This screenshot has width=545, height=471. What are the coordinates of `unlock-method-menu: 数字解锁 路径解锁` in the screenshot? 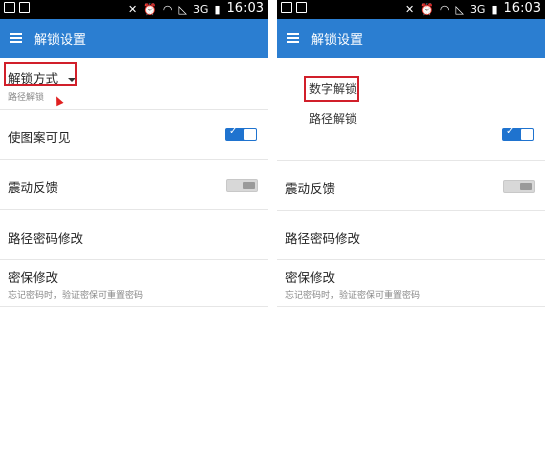 It's located at (360, 102).